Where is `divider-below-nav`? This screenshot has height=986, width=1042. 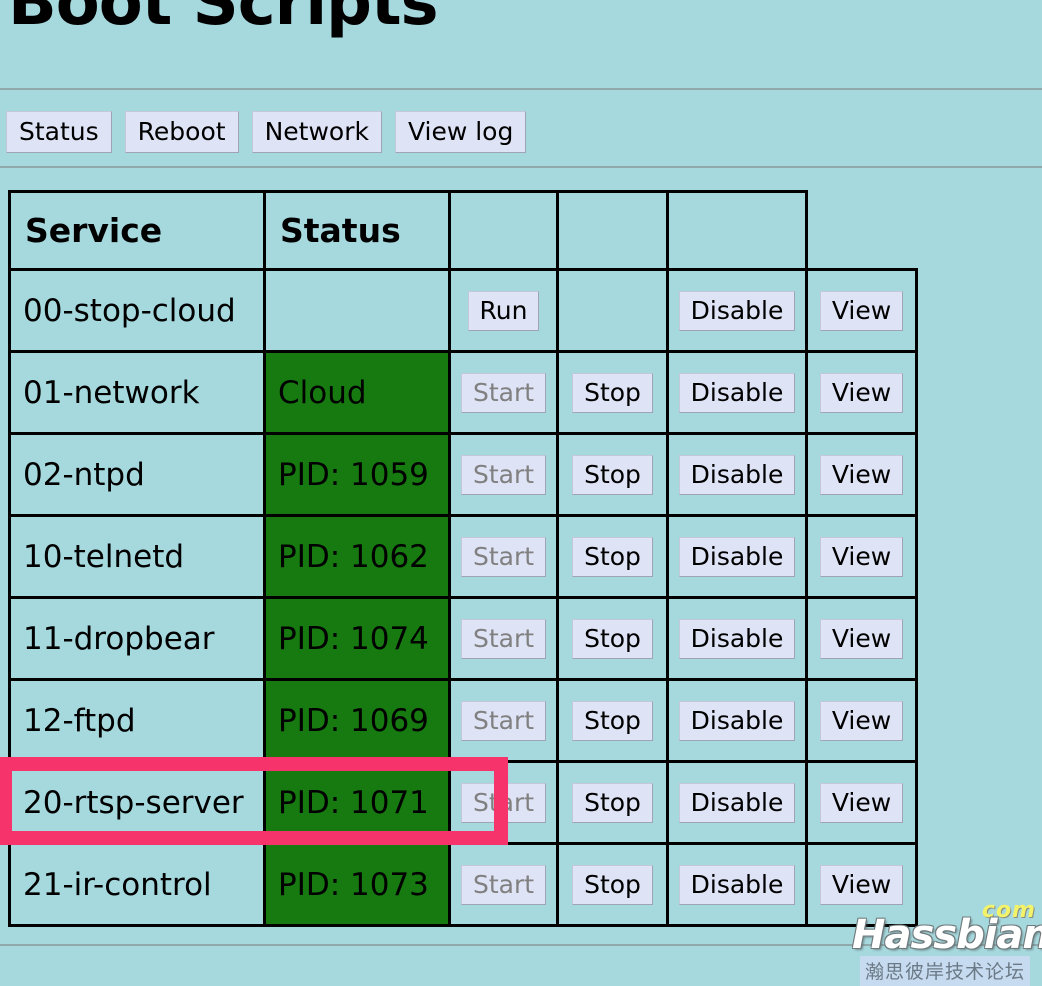
divider-below-nav is located at coordinates (521, 167).